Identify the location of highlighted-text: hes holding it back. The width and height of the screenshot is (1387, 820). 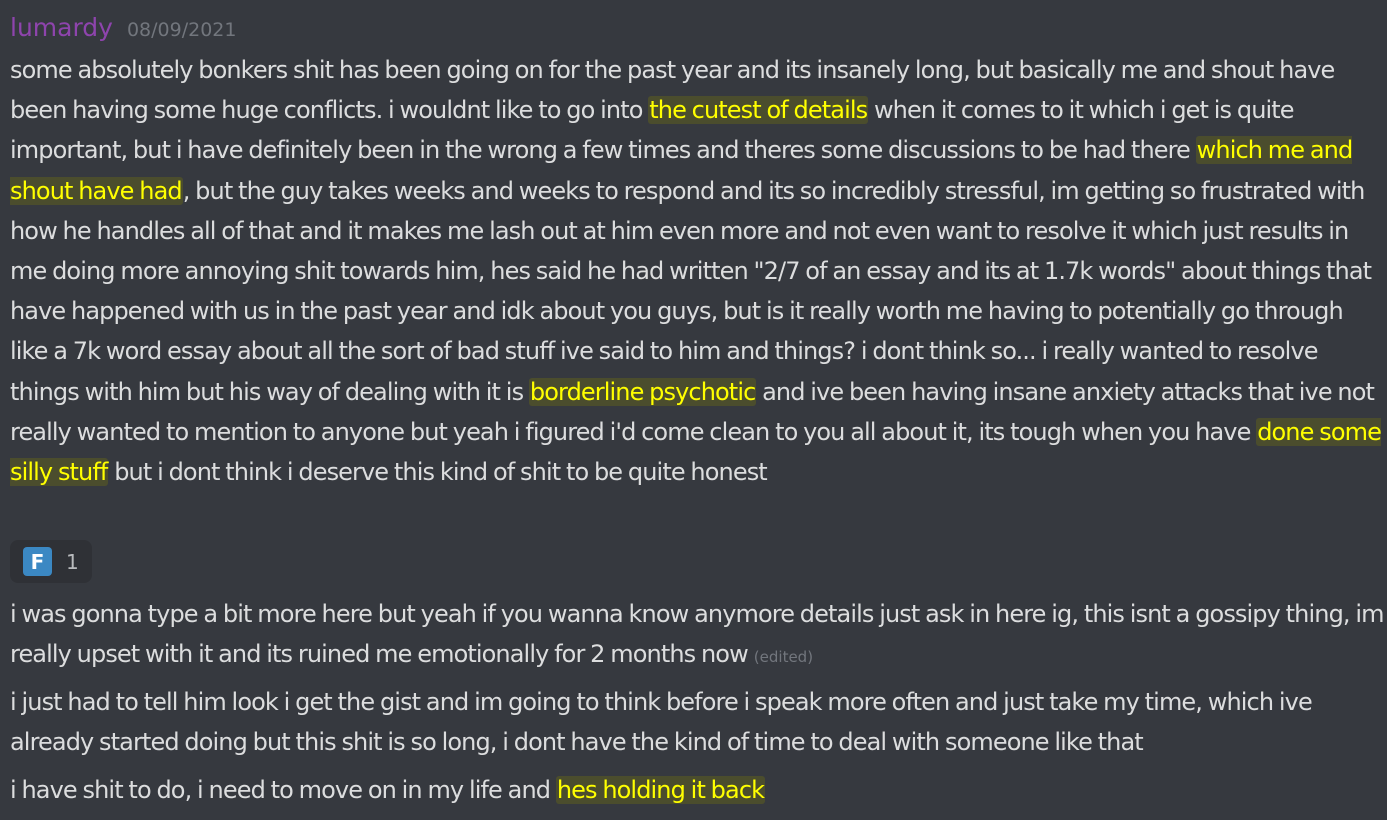
(660, 790).